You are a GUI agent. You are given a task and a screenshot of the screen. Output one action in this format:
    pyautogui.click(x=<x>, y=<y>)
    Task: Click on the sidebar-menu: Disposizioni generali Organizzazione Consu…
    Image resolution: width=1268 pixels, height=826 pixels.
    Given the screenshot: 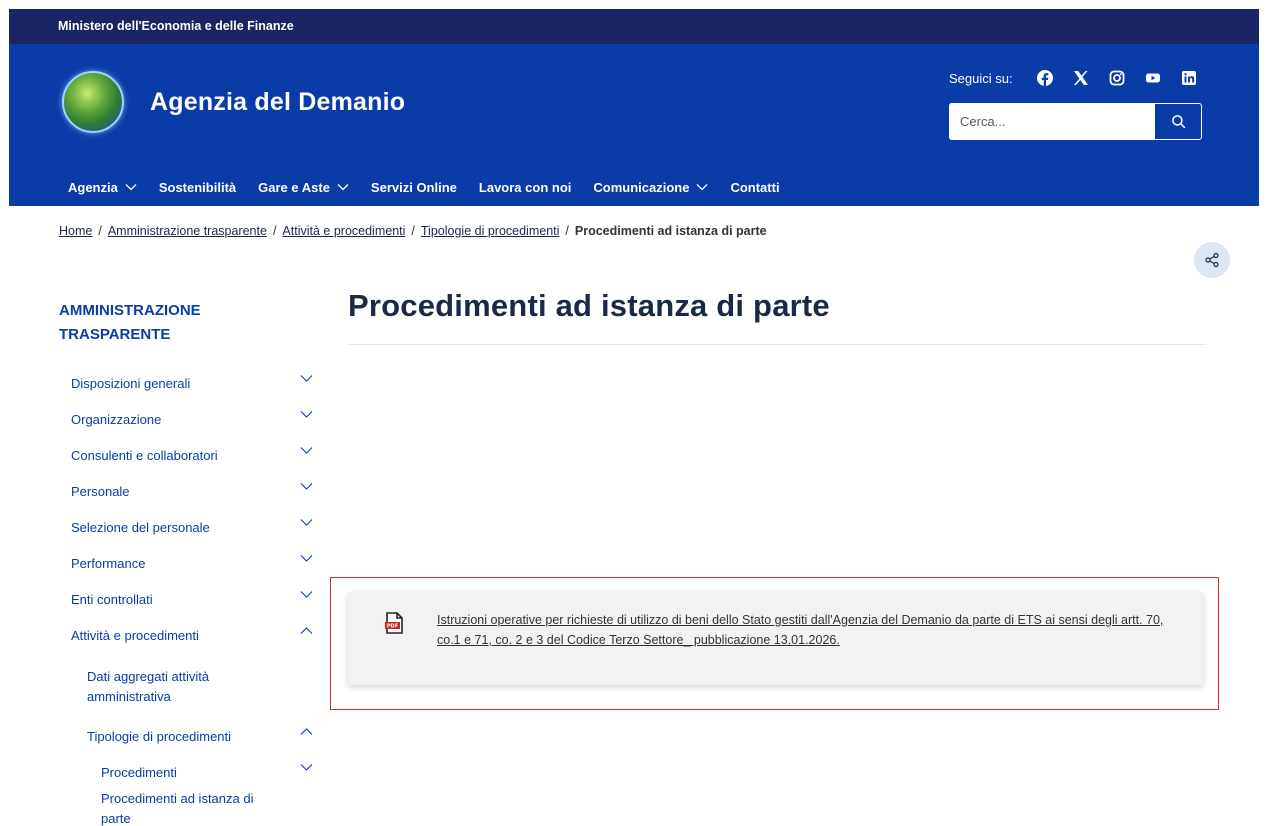 What is the action you would take?
    pyautogui.click(x=189, y=596)
    